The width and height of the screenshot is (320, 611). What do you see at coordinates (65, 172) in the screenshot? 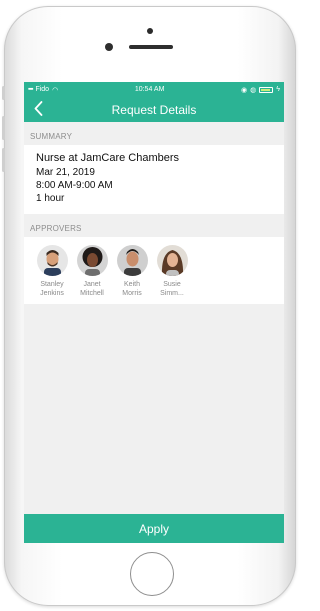
I see `summary-date: Mar 21, 2019` at bounding box center [65, 172].